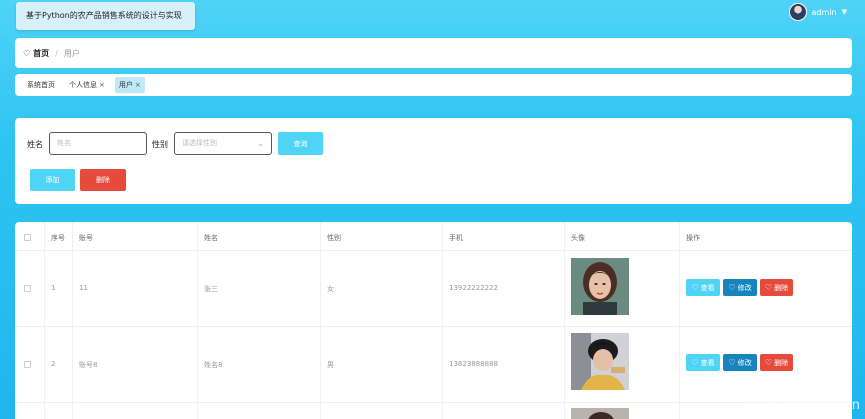  I want to click on name-input: 姓名, so click(98, 143).